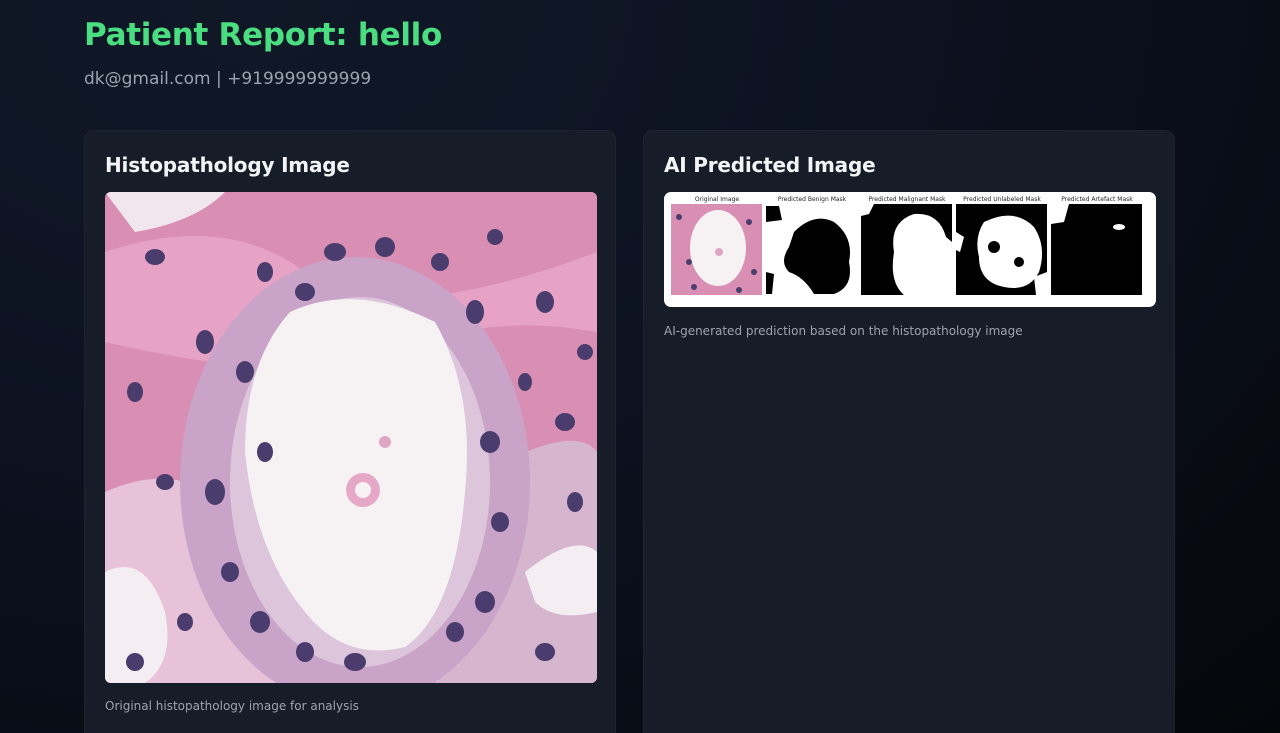 This screenshot has width=1280, height=733. I want to click on panel-label-unlabeled: Predicted Unlabeled Mask, so click(1002, 199).